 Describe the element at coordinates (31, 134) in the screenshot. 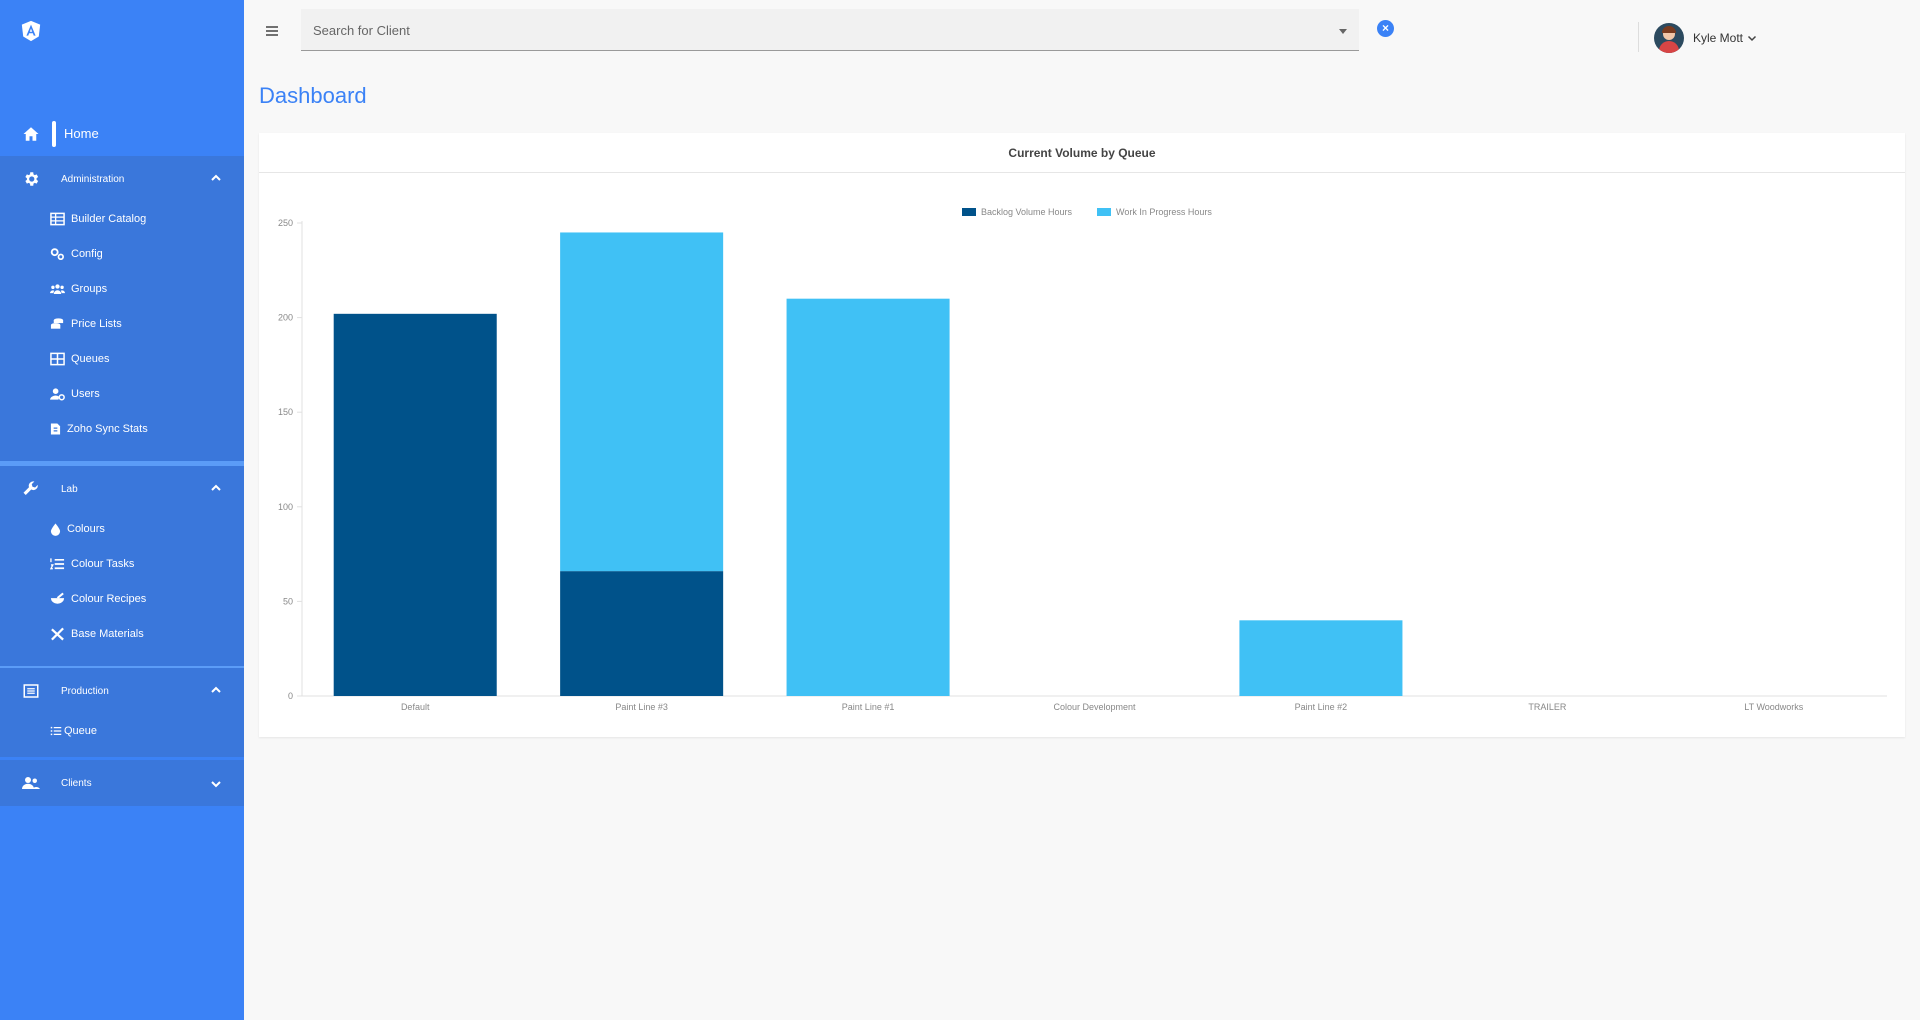

I see `home-icon` at that location.